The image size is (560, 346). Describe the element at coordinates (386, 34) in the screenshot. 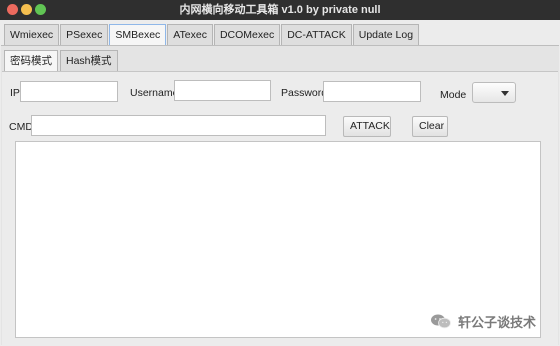

I see `tab-update-log: Update Log` at that location.